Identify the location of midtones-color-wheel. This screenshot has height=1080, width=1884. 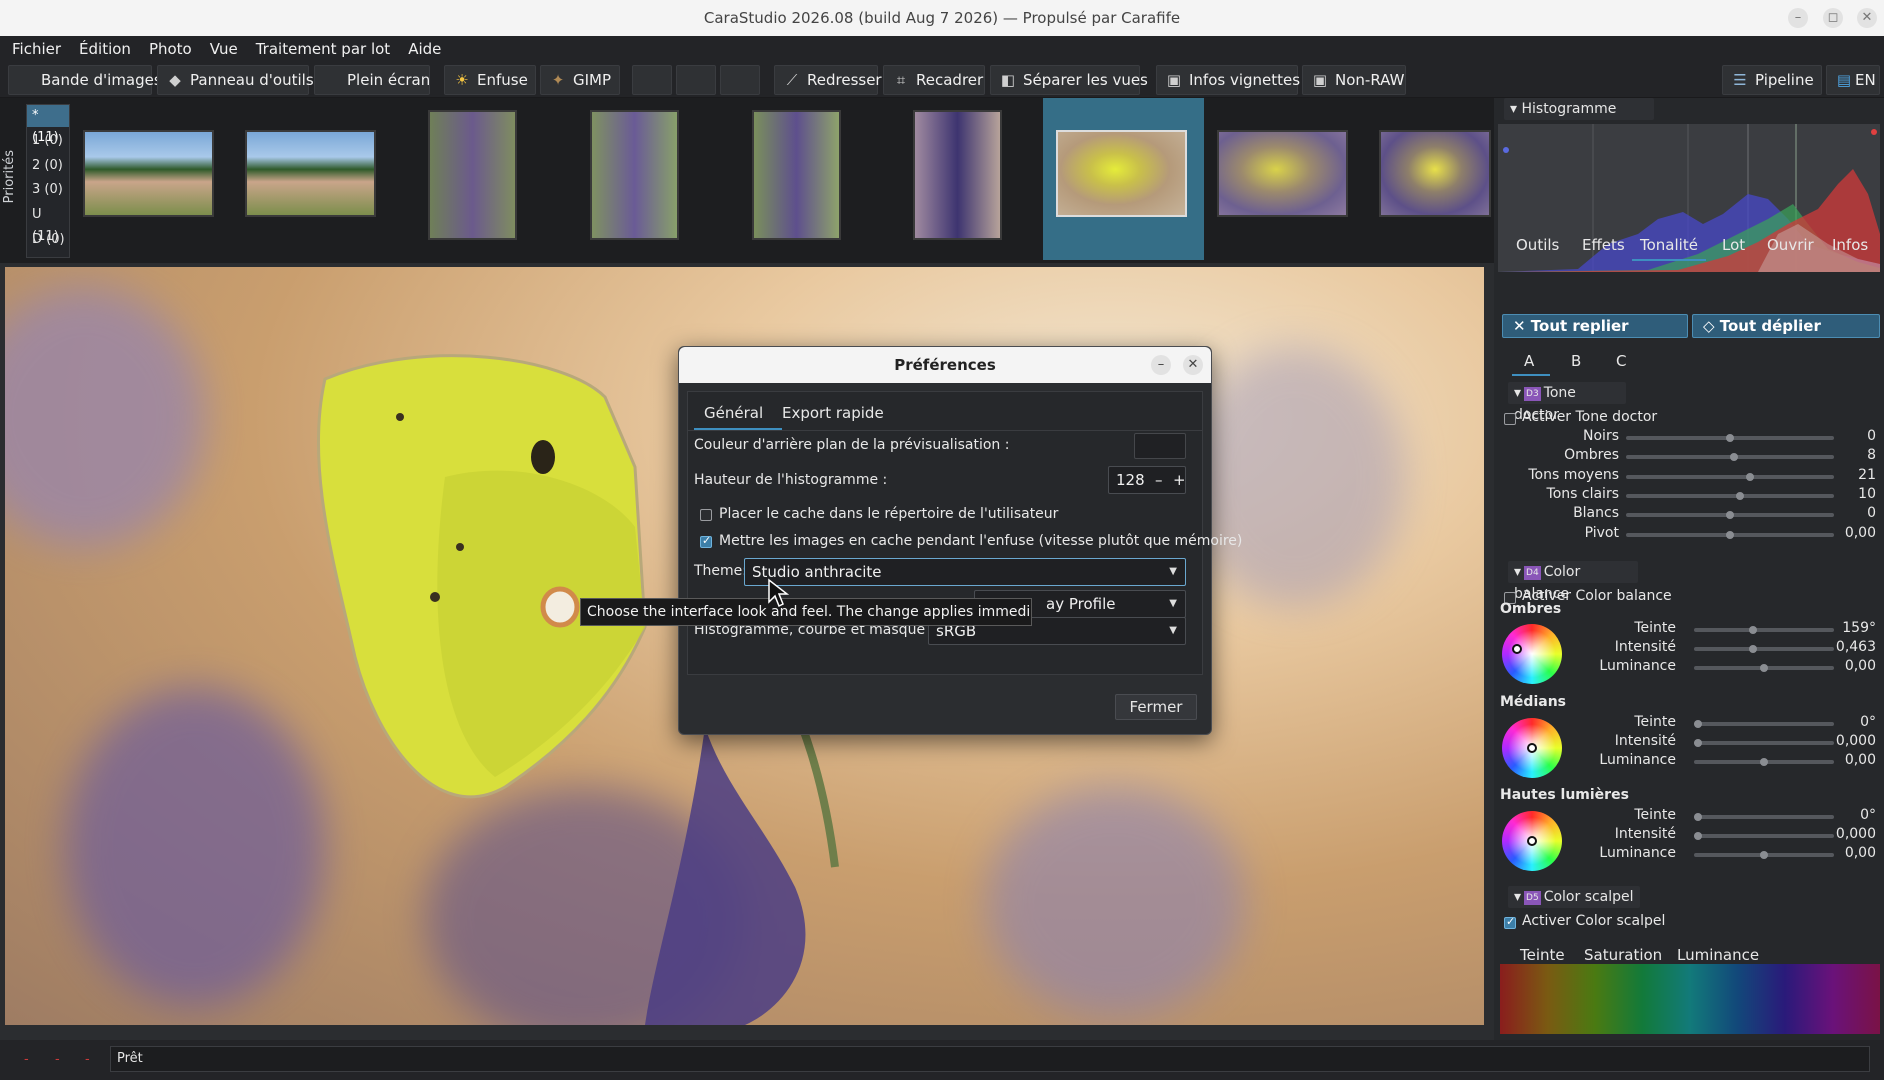
(1532, 748).